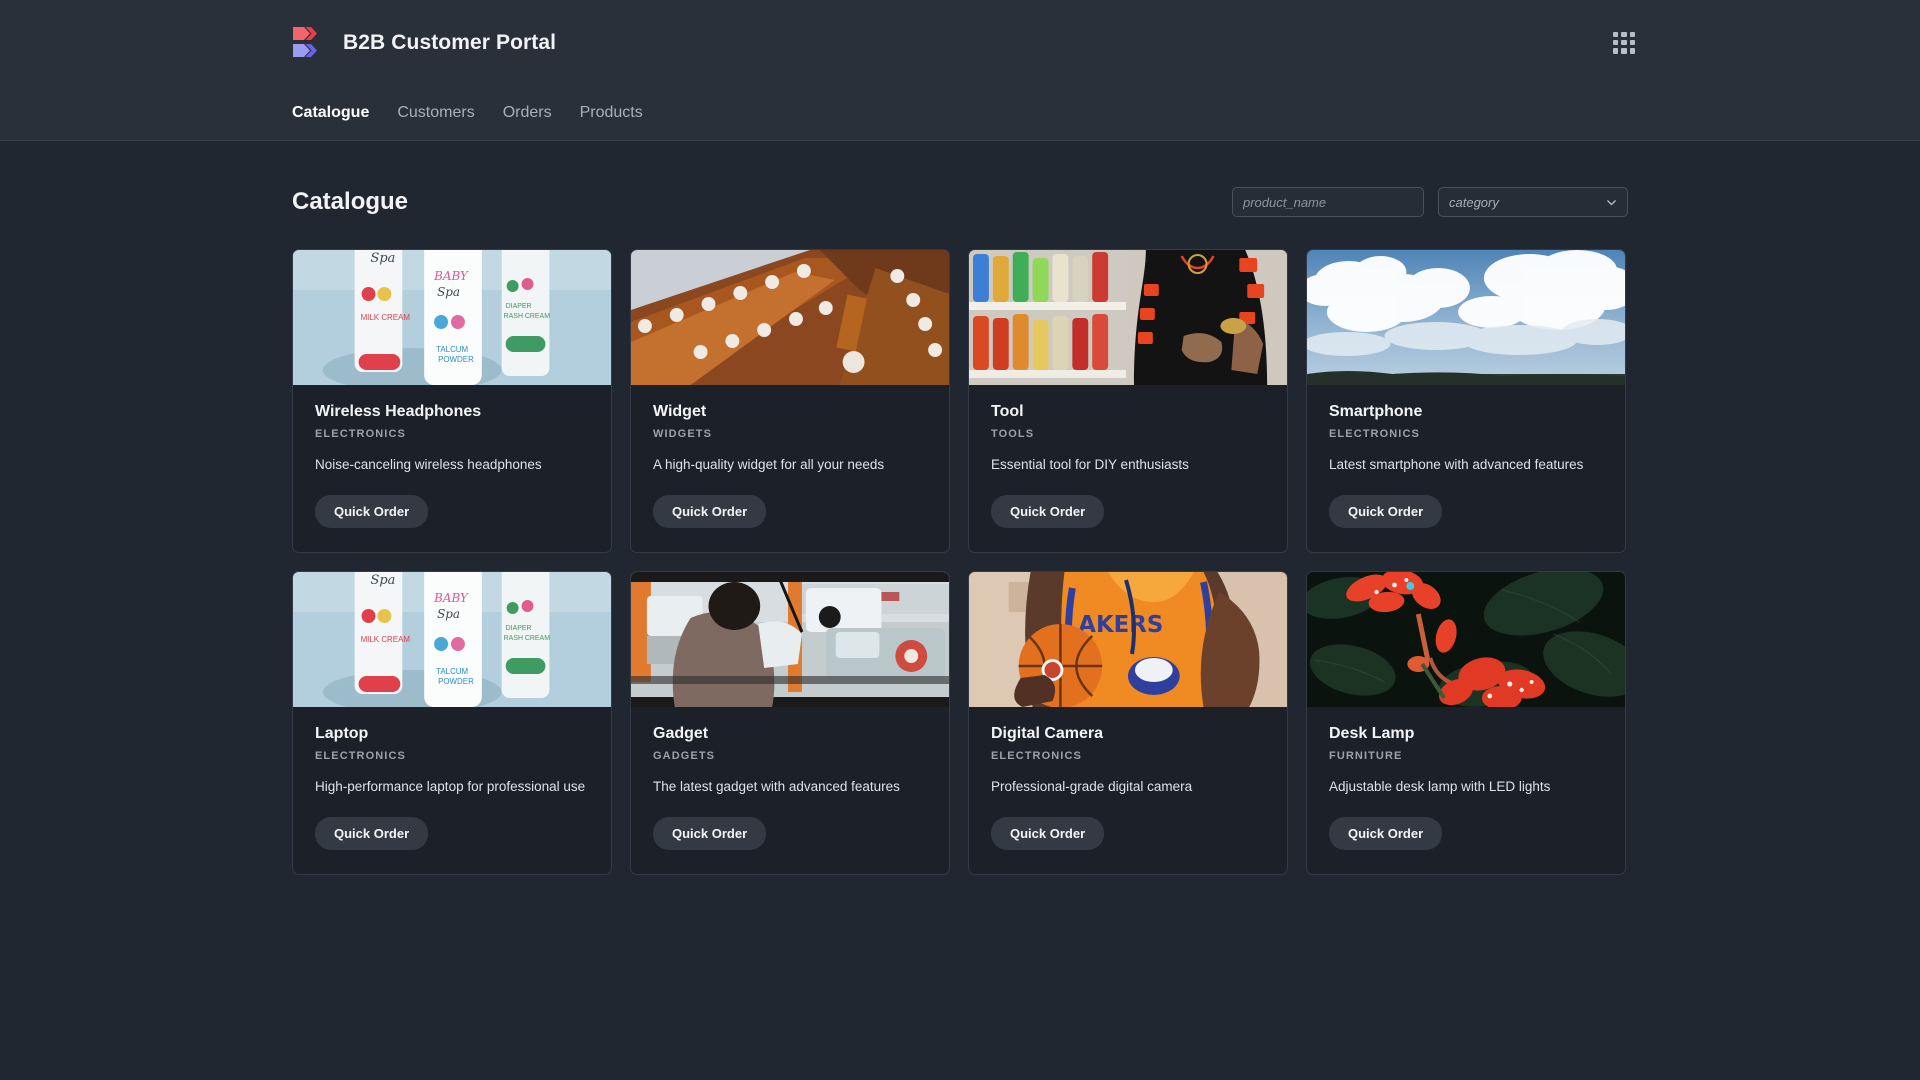  I want to click on product-image-temple-roof, so click(790, 317).